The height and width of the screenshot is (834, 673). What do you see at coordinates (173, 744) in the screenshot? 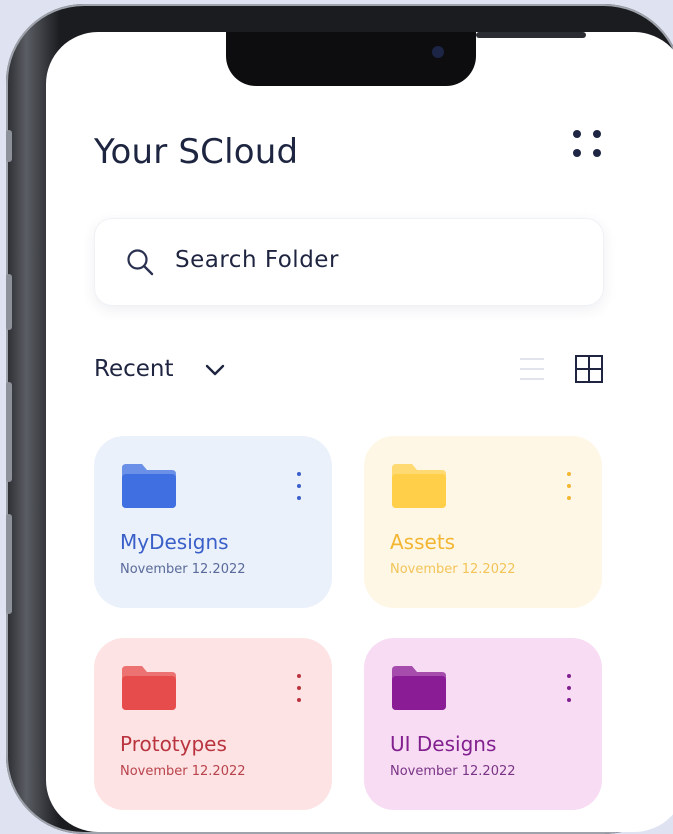
I see `folder-name: Prototypes` at bounding box center [173, 744].